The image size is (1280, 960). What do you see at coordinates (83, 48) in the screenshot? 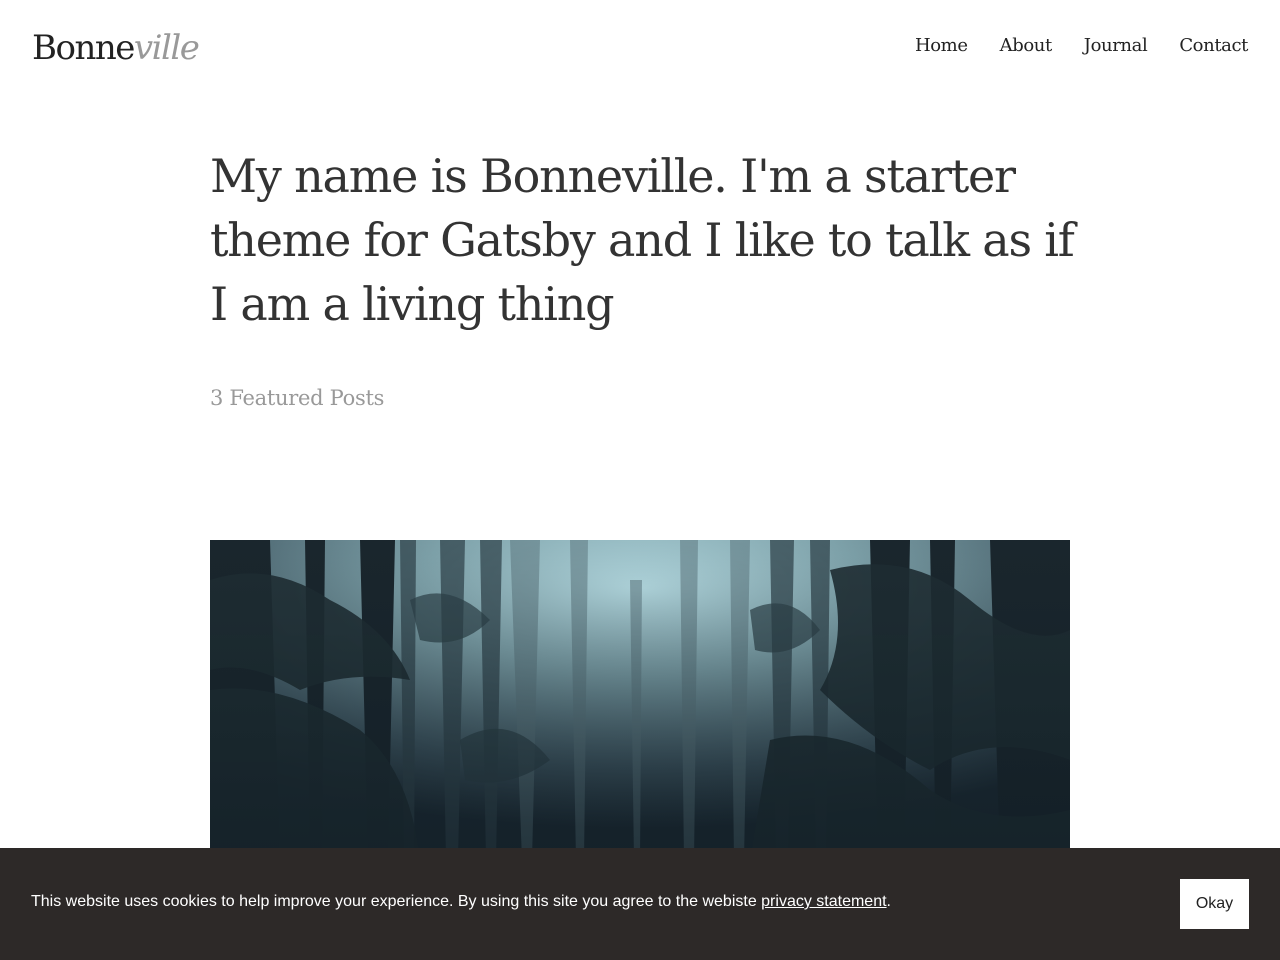
I see `logo-regular: Bonne` at bounding box center [83, 48].